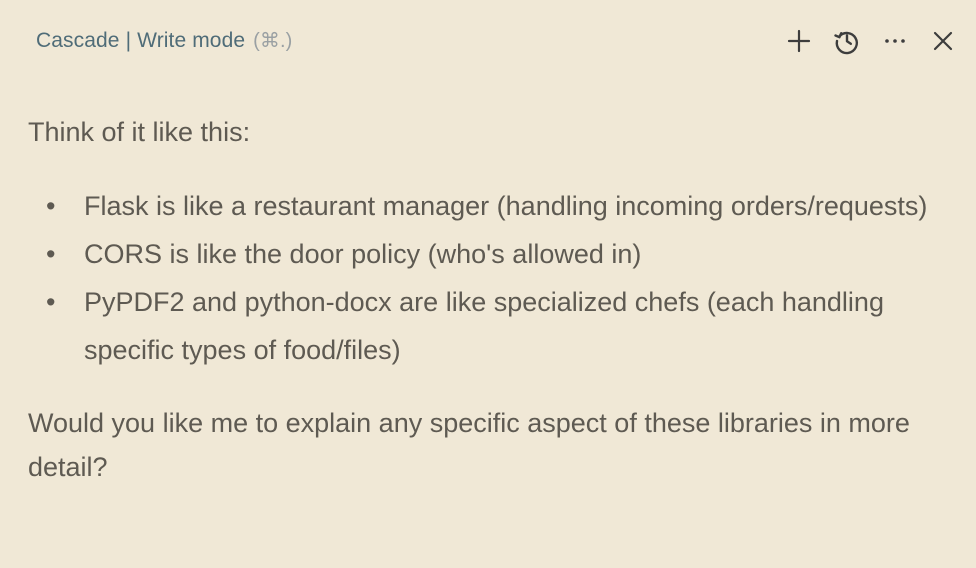 This screenshot has width=976, height=568. I want to click on close-icon, so click(943, 41).